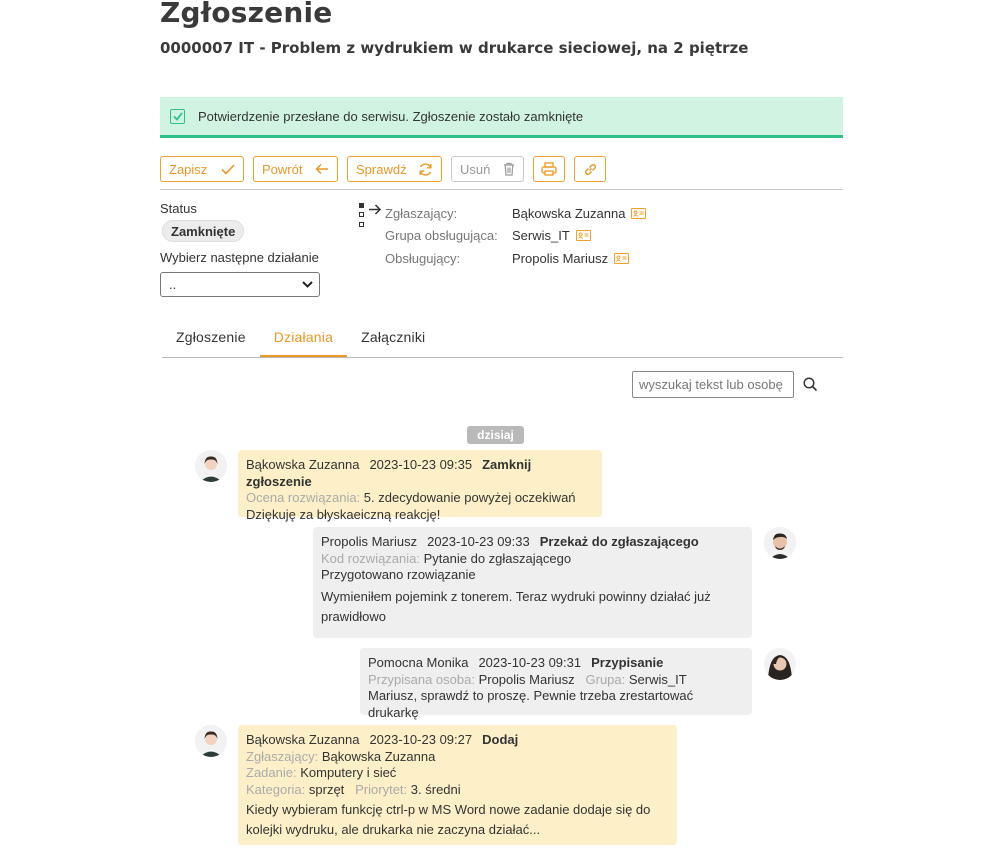  I want to click on person-value: Propolis Mariusz, so click(560, 258).